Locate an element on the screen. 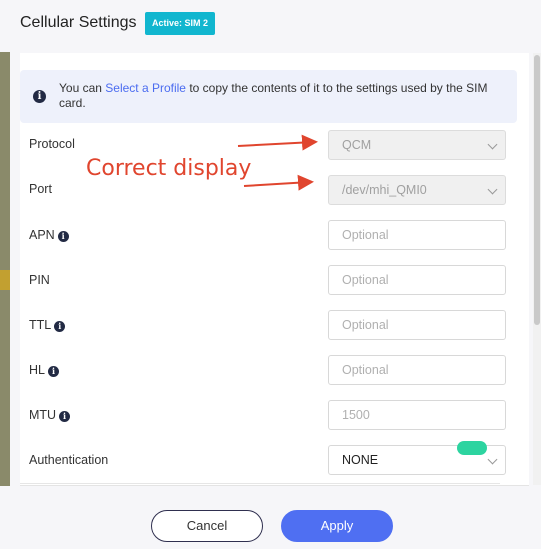 This screenshot has height=549, width=541. ttl-input: Optional is located at coordinates (417, 325).